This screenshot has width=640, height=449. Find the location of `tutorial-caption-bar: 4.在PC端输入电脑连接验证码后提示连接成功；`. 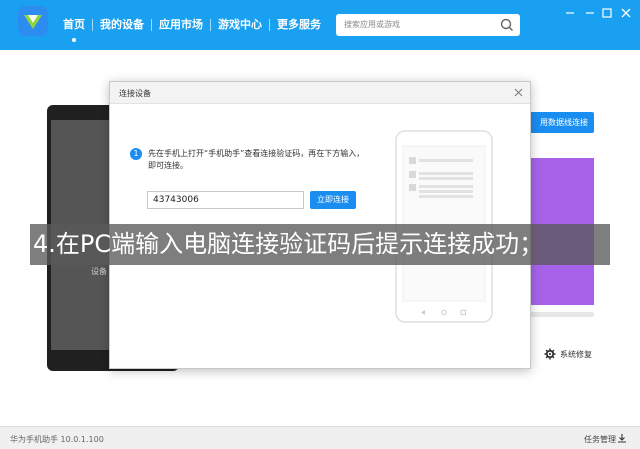

tutorial-caption-bar: 4.在PC端输入电脑连接验证码后提示连接成功； is located at coordinates (320, 244).